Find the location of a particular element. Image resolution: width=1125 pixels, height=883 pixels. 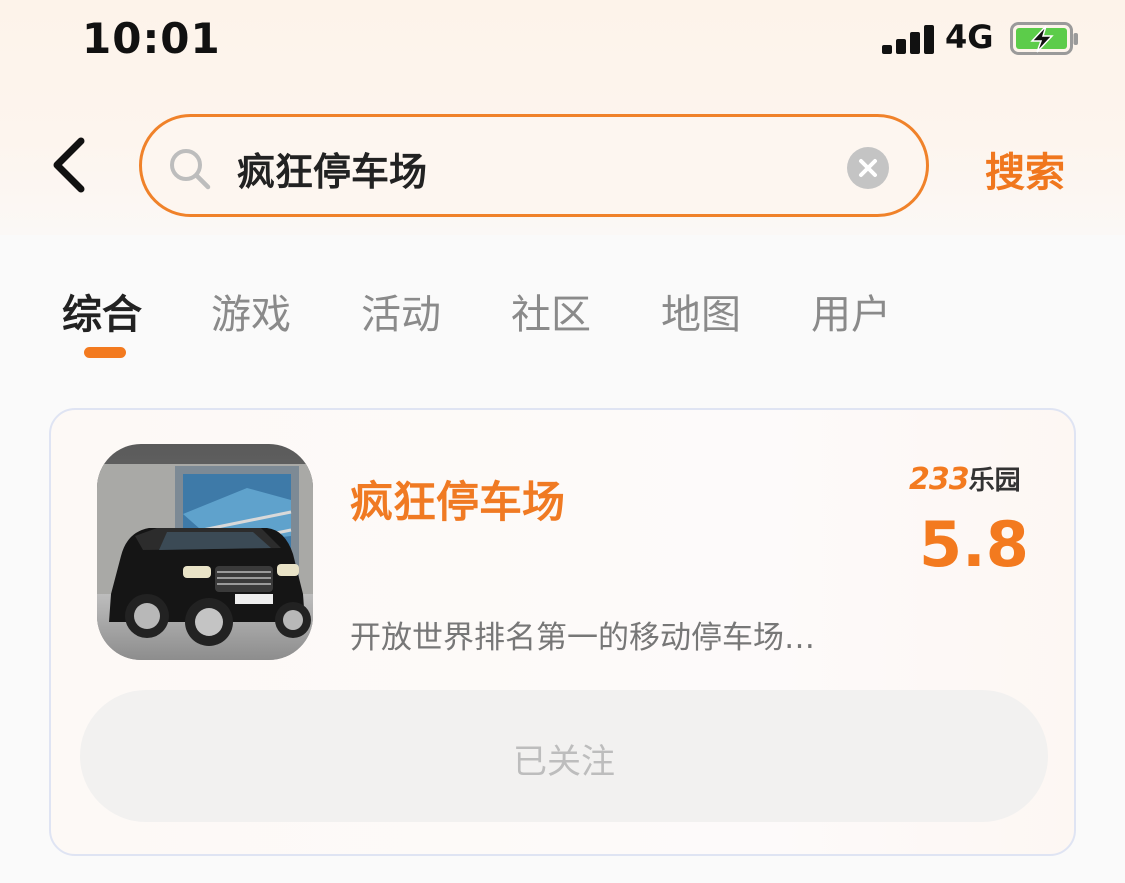

tab-games: 游戏 is located at coordinates (251, 311).